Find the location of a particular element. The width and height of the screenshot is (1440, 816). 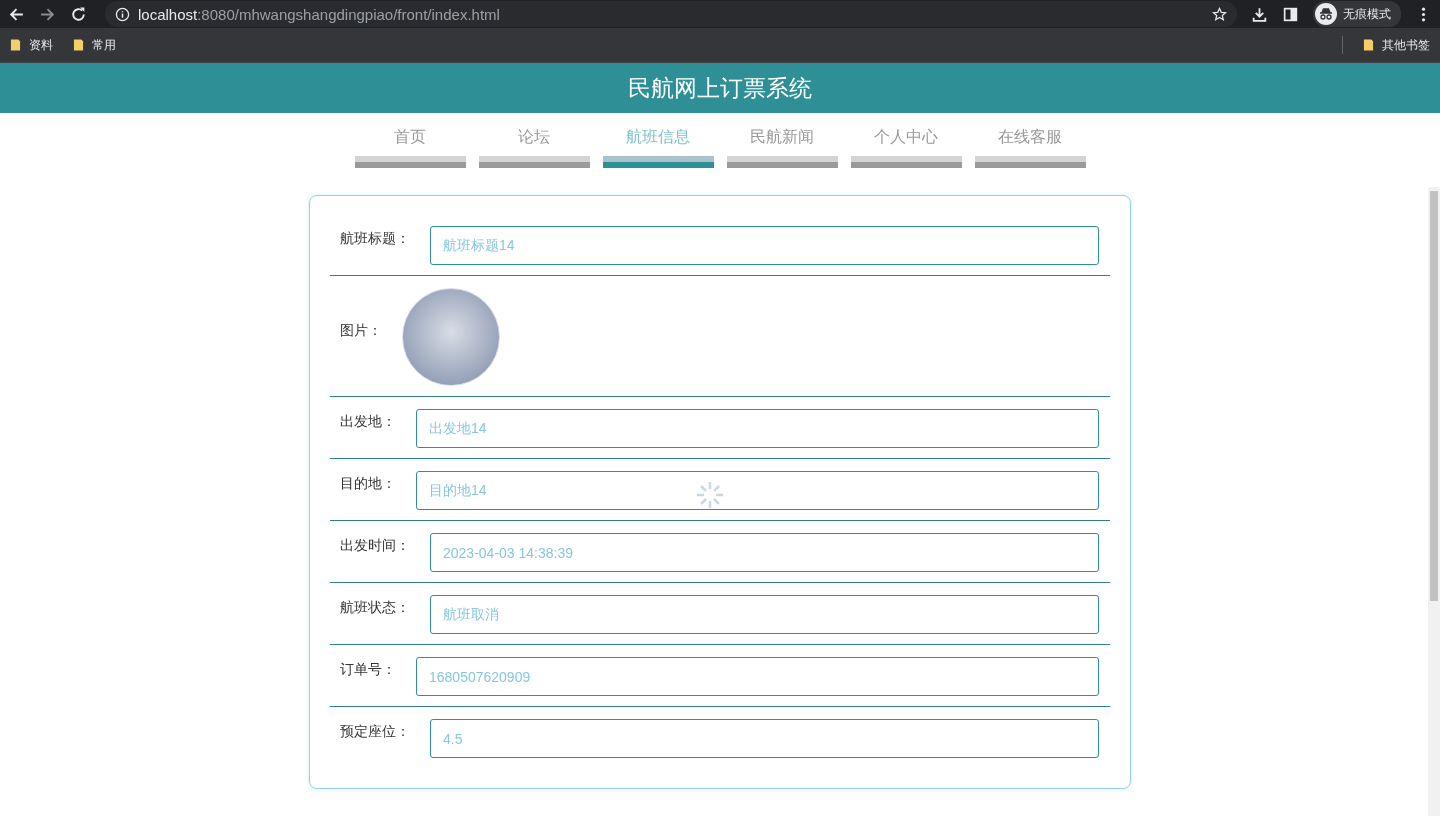

input-field: 4.5 is located at coordinates (764, 738).